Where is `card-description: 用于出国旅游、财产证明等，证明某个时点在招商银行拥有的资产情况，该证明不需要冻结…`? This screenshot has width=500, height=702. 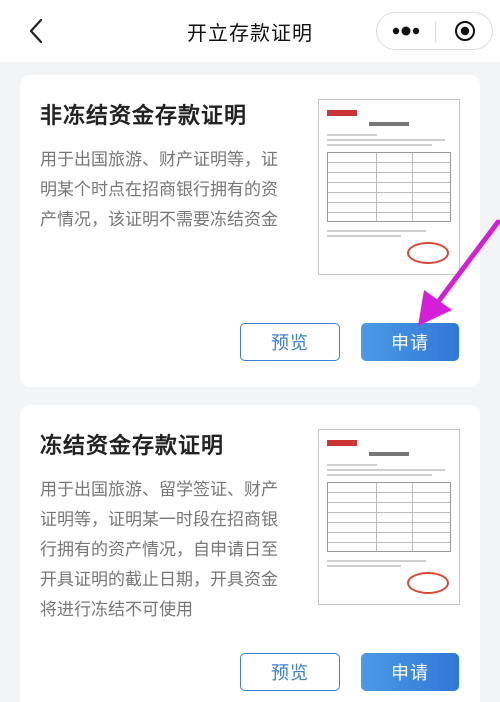
card-description: 用于出国旅游、财产证明等，证明某个时点在招商银行拥有的资产情况，该证明不需要冻结… is located at coordinates (159, 190).